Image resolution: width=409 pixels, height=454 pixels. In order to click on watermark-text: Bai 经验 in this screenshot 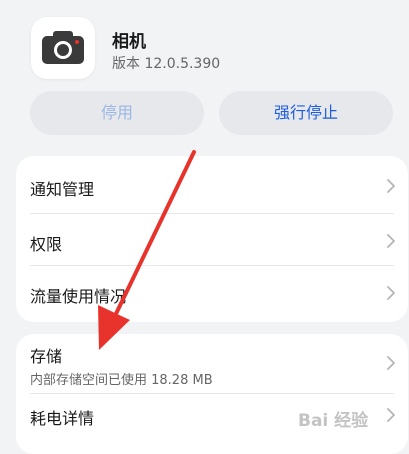, I will do `click(333, 420)`.